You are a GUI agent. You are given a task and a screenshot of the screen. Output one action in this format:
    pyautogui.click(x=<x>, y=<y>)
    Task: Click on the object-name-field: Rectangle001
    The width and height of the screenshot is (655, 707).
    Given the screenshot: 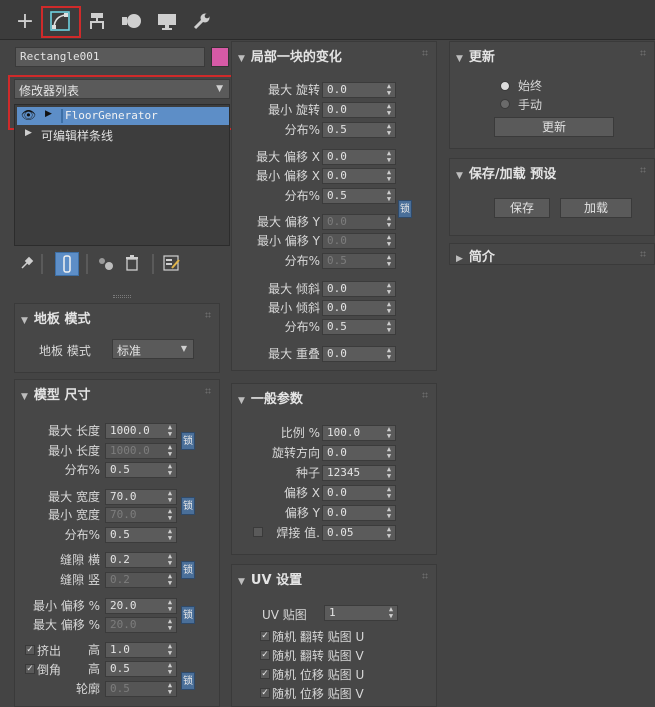 What is the action you would take?
    pyautogui.click(x=110, y=57)
    